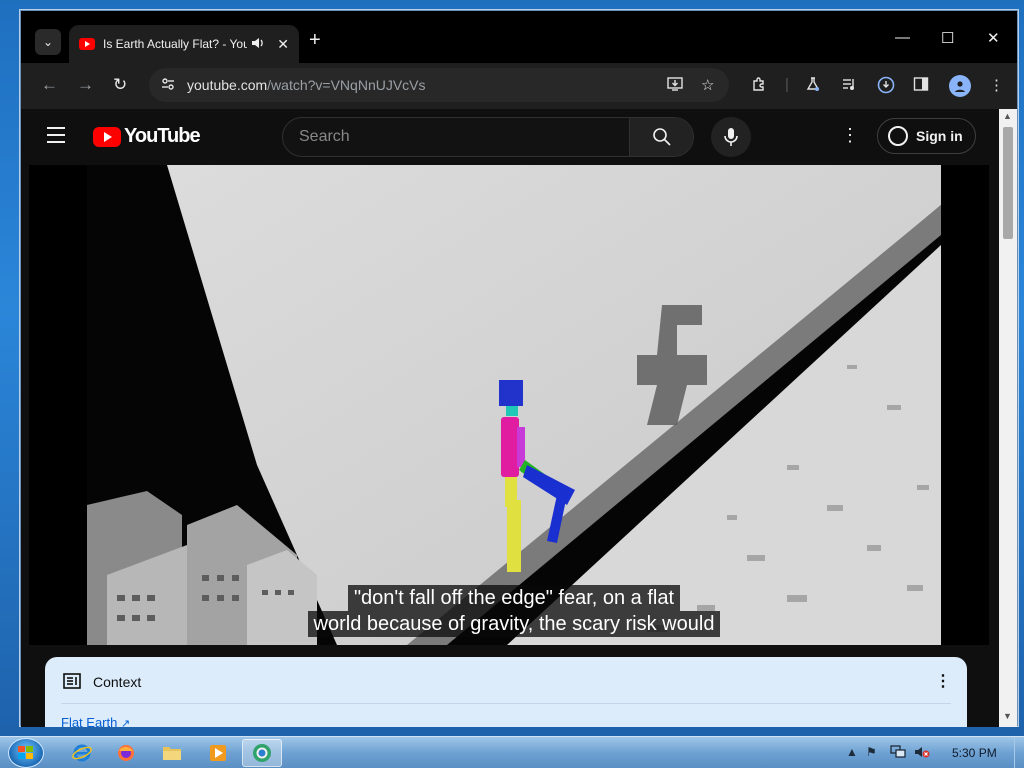 The width and height of the screenshot is (1024, 768). I want to click on settings-more-button: ⋮, so click(850, 135).